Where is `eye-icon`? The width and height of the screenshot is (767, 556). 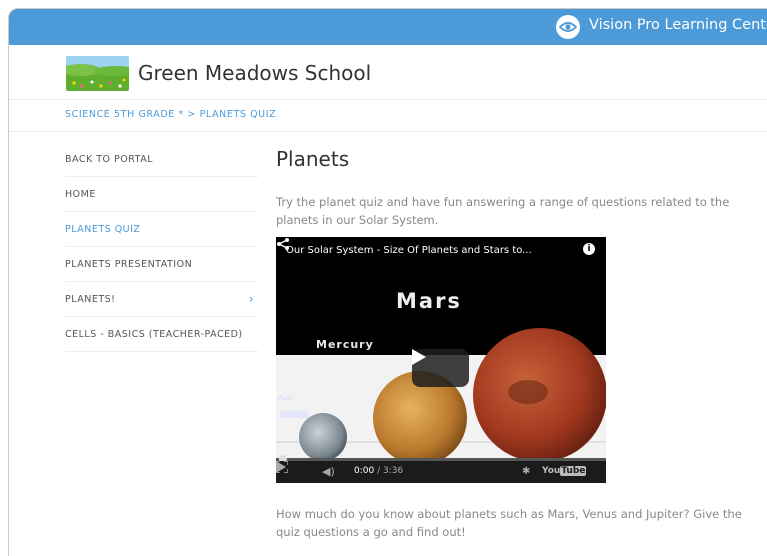
eye-icon is located at coordinates (568, 27).